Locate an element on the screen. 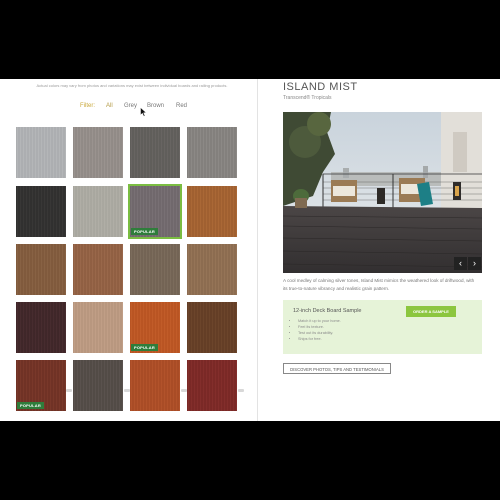  filter-grey: Grey is located at coordinates (130, 106).